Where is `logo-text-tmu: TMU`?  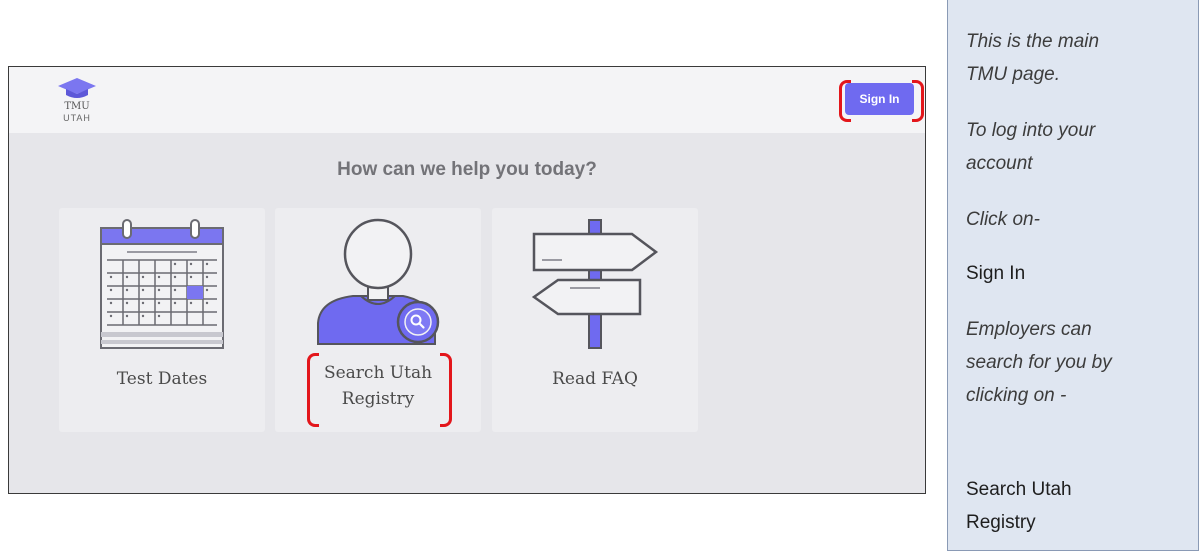 logo-text-tmu: TMU is located at coordinates (77, 106).